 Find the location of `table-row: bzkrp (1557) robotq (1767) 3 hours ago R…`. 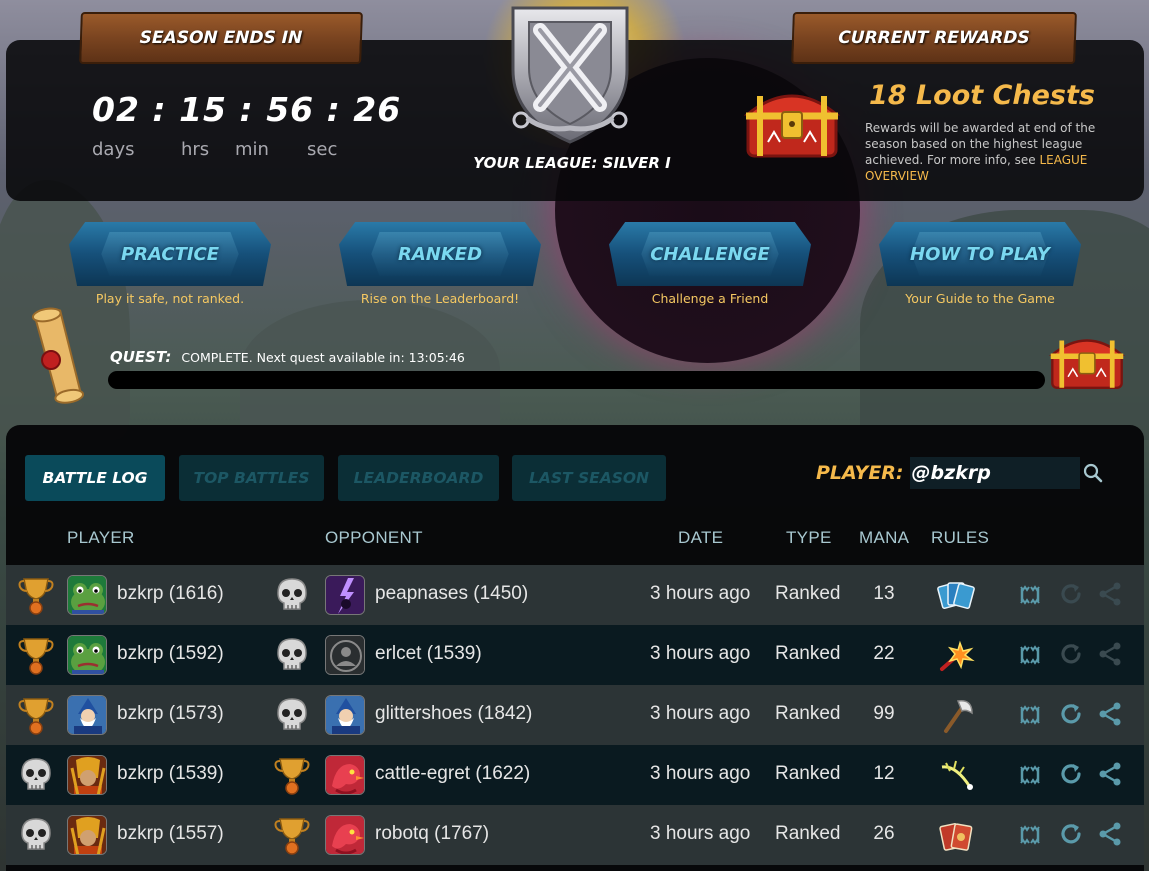

table-row: bzkrp (1557) robotq (1767) 3 hours ago R… is located at coordinates (575, 835).